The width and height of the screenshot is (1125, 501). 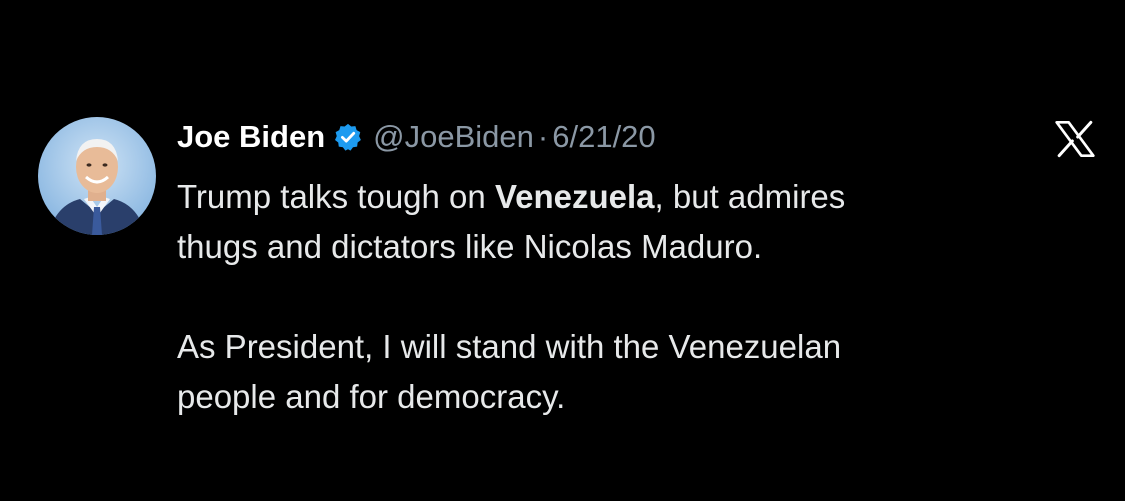 I want to click on text-segment: Trump talks tough on, so click(x=336, y=196).